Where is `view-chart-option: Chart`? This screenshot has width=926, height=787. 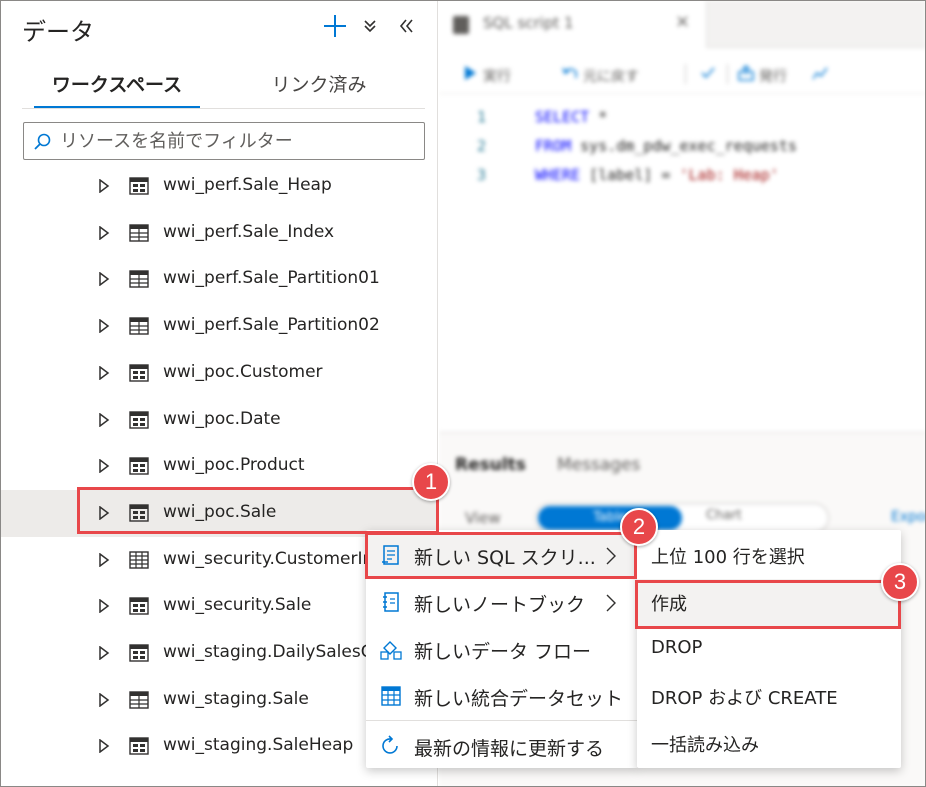
view-chart-option: Chart is located at coordinates (724, 515).